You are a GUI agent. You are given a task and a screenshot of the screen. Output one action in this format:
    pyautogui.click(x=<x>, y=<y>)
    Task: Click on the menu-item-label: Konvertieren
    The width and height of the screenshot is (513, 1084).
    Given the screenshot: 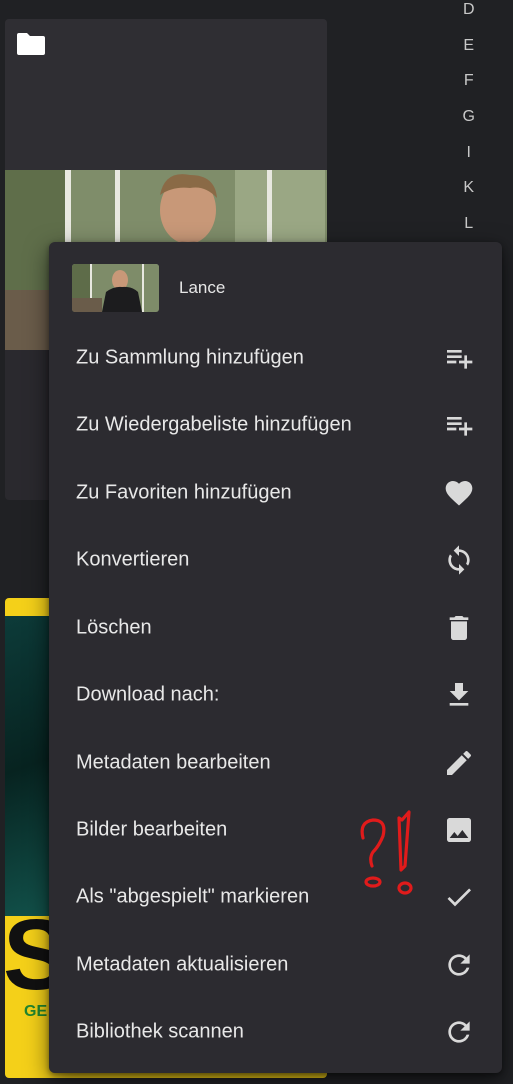 What is the action you would take?
    pyautogui.click(x=133, y=559)
    